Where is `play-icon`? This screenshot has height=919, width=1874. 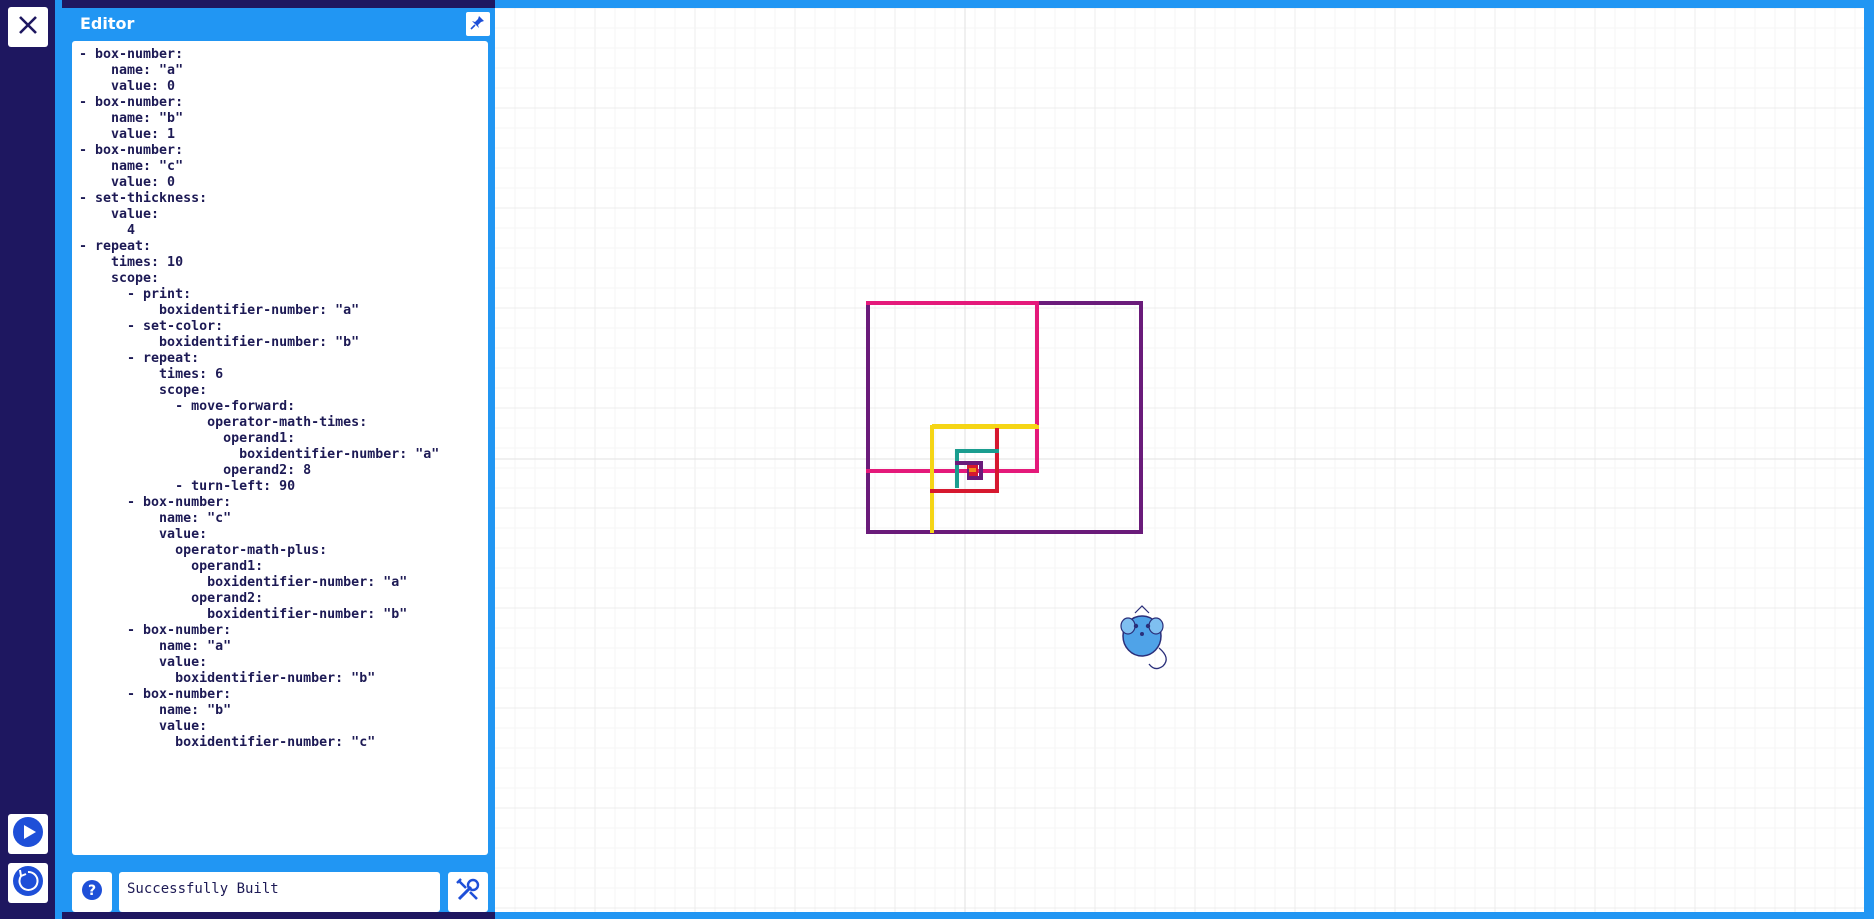
play-icon is located at coordinates (28, 834).